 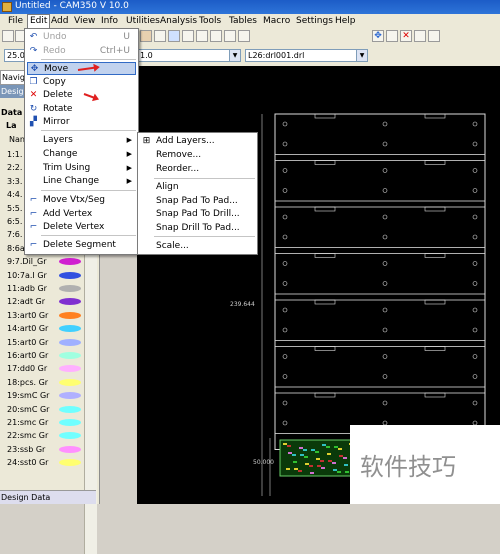 What do you see at coordinates (81, 181) in the screenshot?
I see `menu-item-line-change: Line Change ▶` at bounding box center [81, 181].